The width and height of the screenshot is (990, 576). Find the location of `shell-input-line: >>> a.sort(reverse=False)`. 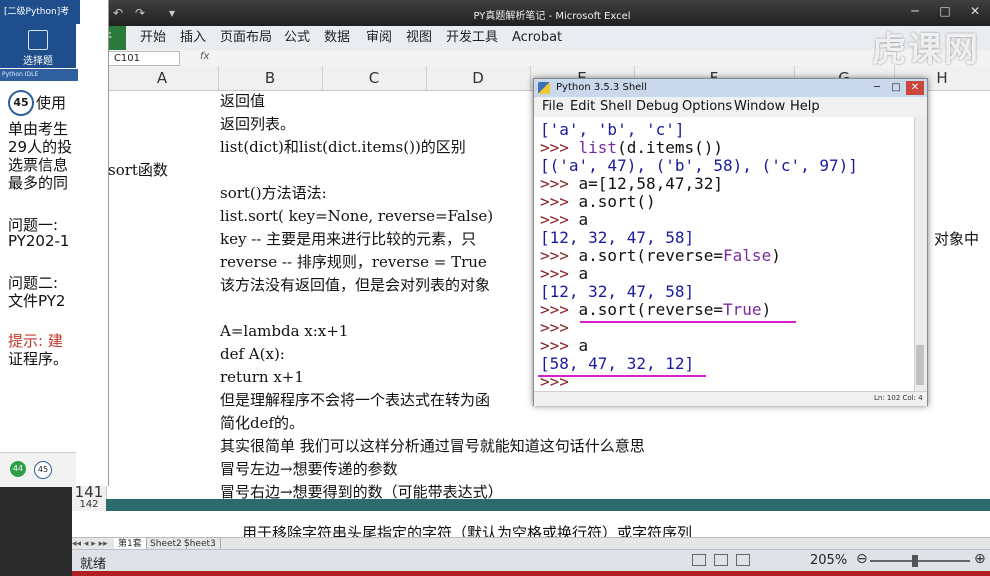

shell-input-line: >>> a.sort(reverse=False) is located at coordinates (660, 256).